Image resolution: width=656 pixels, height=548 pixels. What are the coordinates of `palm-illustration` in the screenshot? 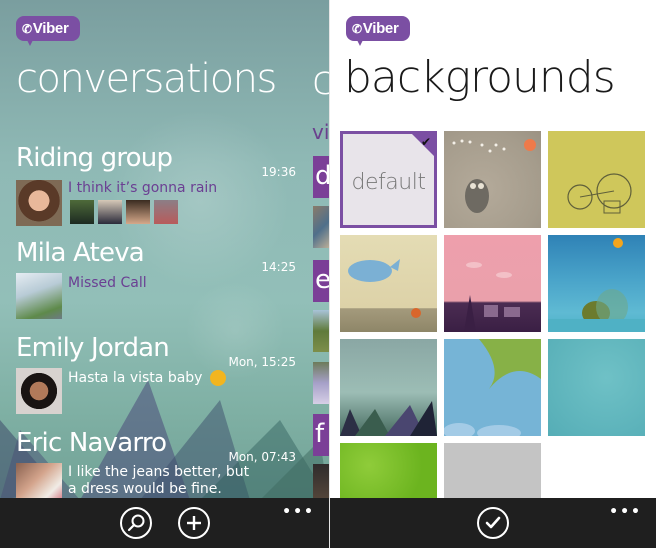 It's located at (492, 387).